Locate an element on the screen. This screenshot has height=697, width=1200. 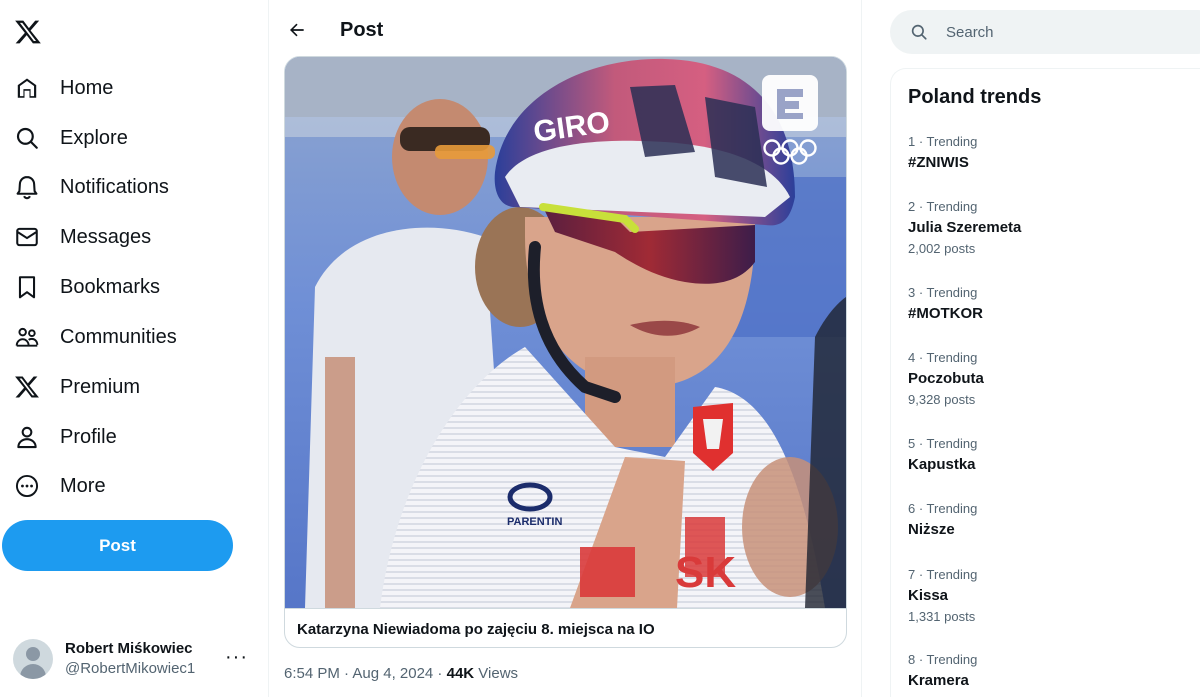
nav-notifications: Notifications is located at coordinates (91, 187).